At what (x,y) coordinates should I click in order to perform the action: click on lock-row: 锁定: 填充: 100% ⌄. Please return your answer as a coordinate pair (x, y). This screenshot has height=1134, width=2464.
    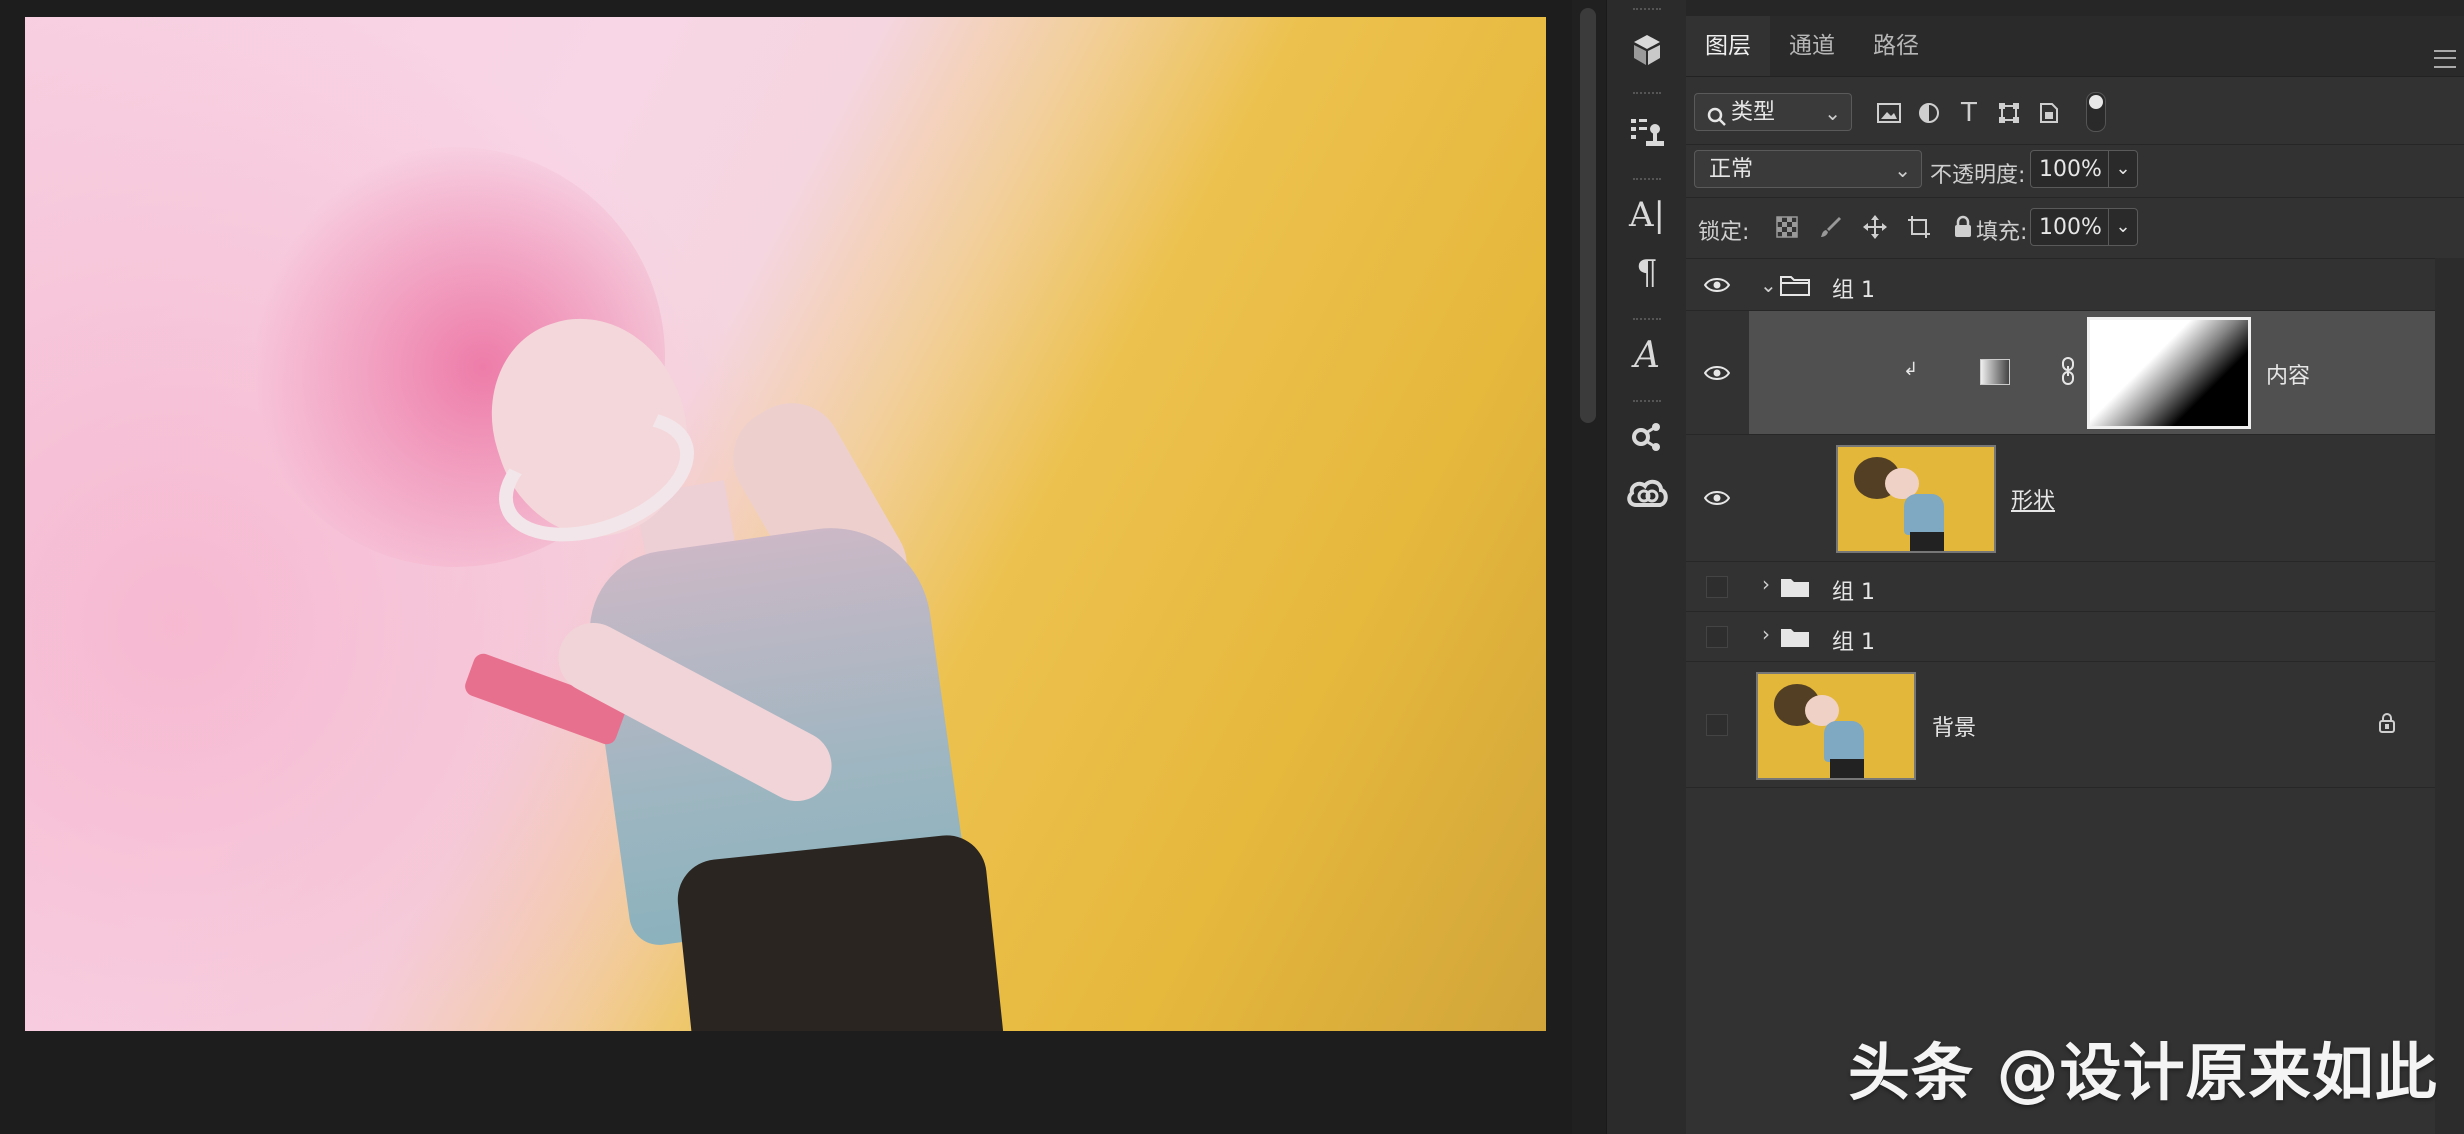
    Looking at the image, I should click on (2075, 227).